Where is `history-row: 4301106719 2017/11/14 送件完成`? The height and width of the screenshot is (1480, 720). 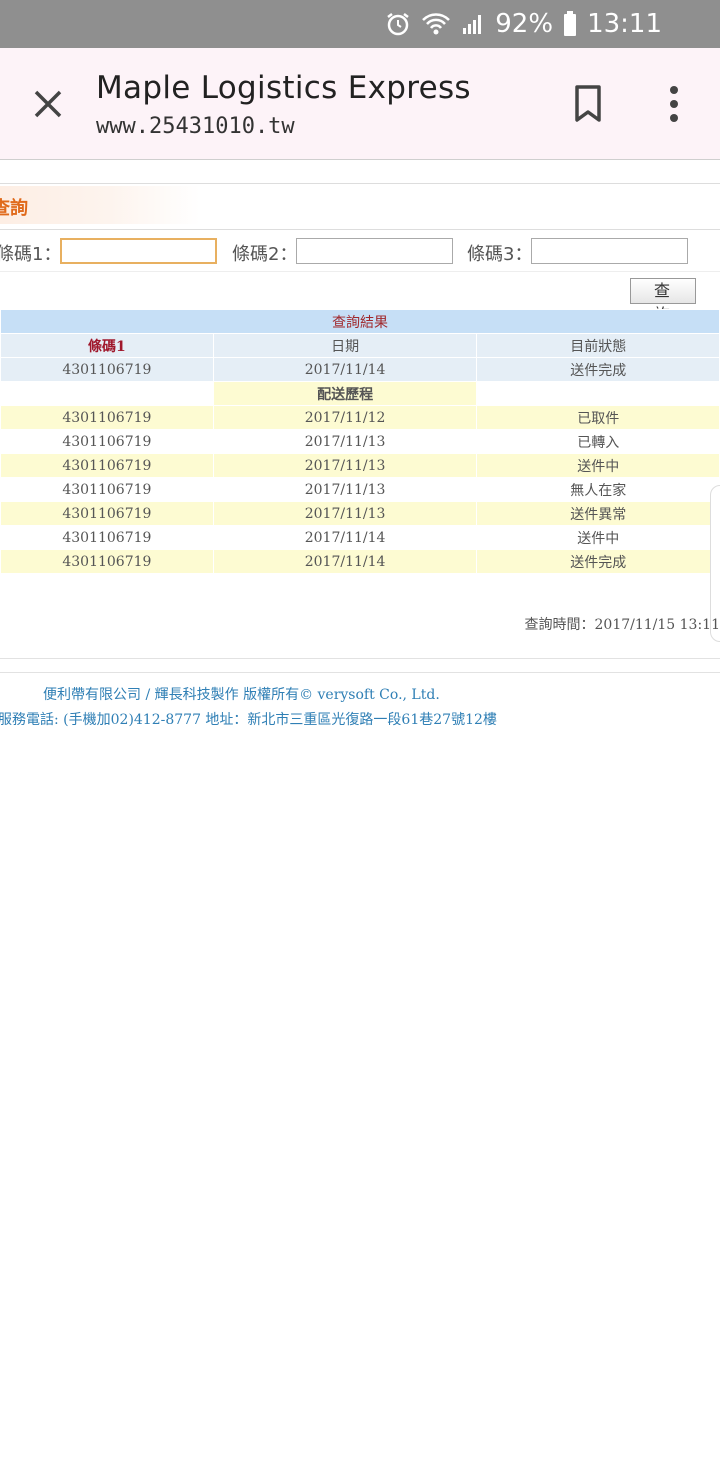 history-row: 4301106719 2017/11/14 送件完成 is located at coordinates (360, 561).